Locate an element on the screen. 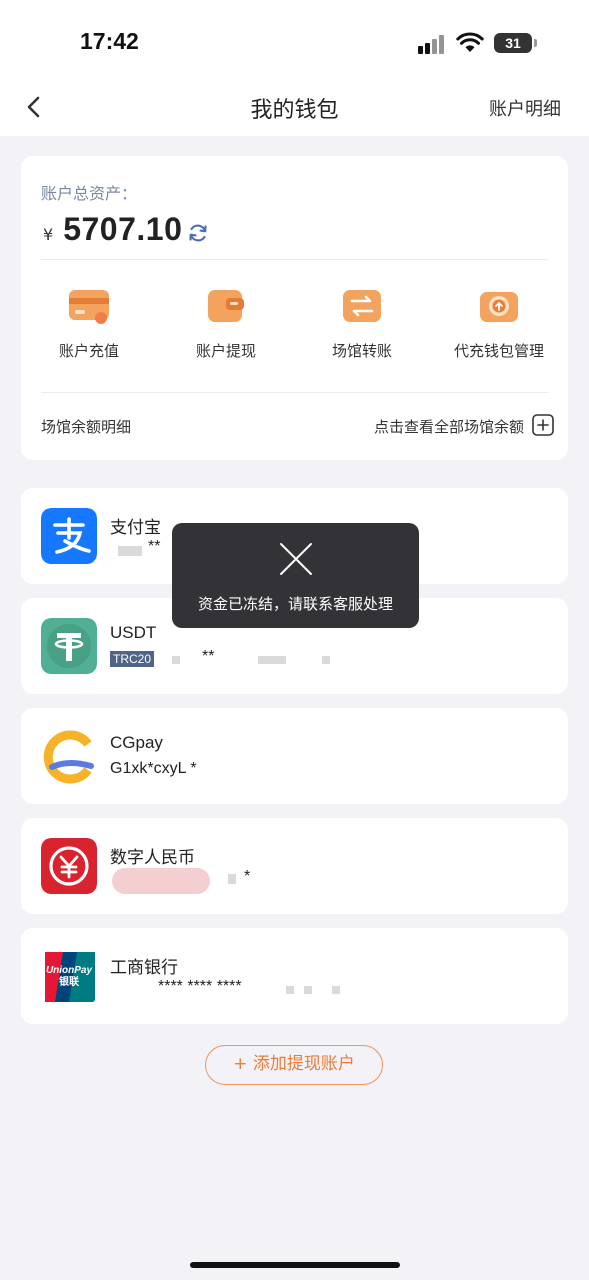 The image size is (589, 1280). venue-transfer-button: 场馆转账 is located at coordinates (362, 319).